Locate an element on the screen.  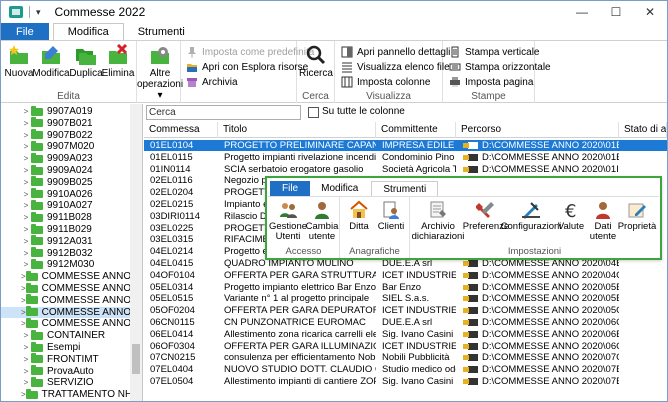
tree-item: > Esempi is located at coordinates (65, 347).